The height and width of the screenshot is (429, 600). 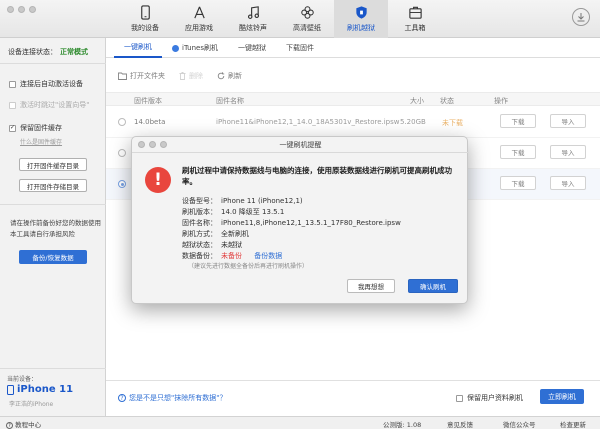 What do you see at coordinates (353, 398) in the screenshot?
I see `bottom-bar: ? 您是不是只想"抹除所有数据"？ 保留用户资料刷机 立即刷机` at bounding box center [353, 398].